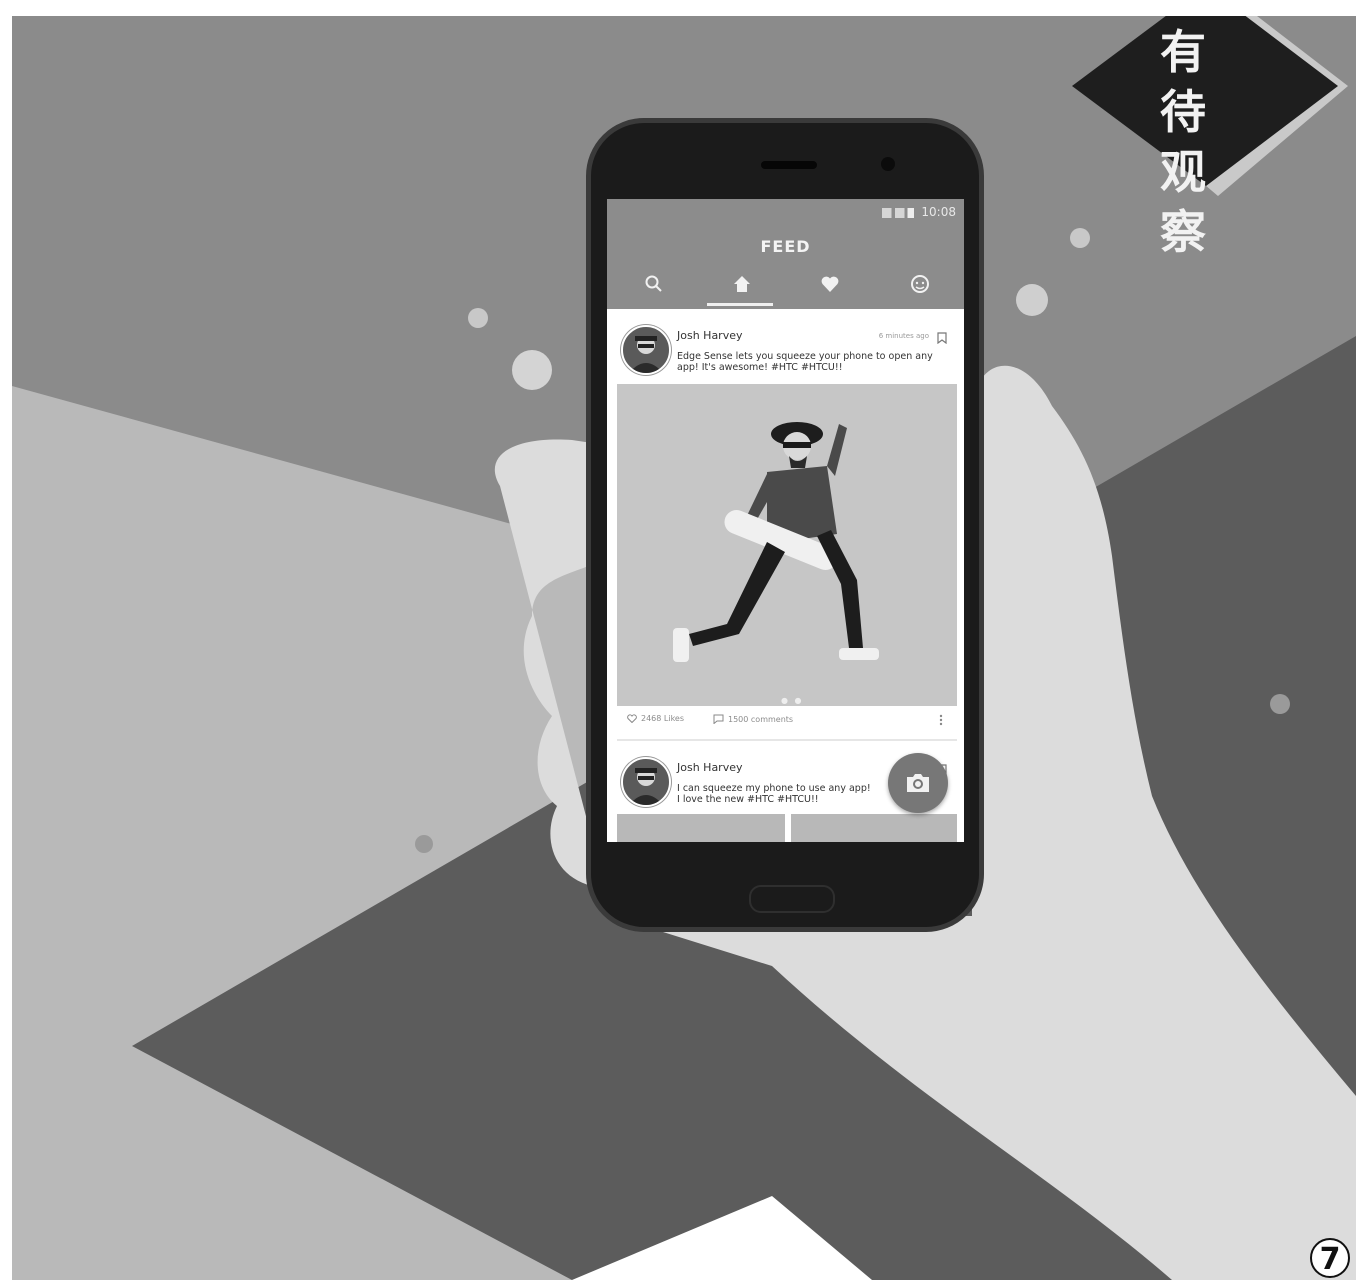  I want to click on status-bar: 10:08, so click(918, 212).